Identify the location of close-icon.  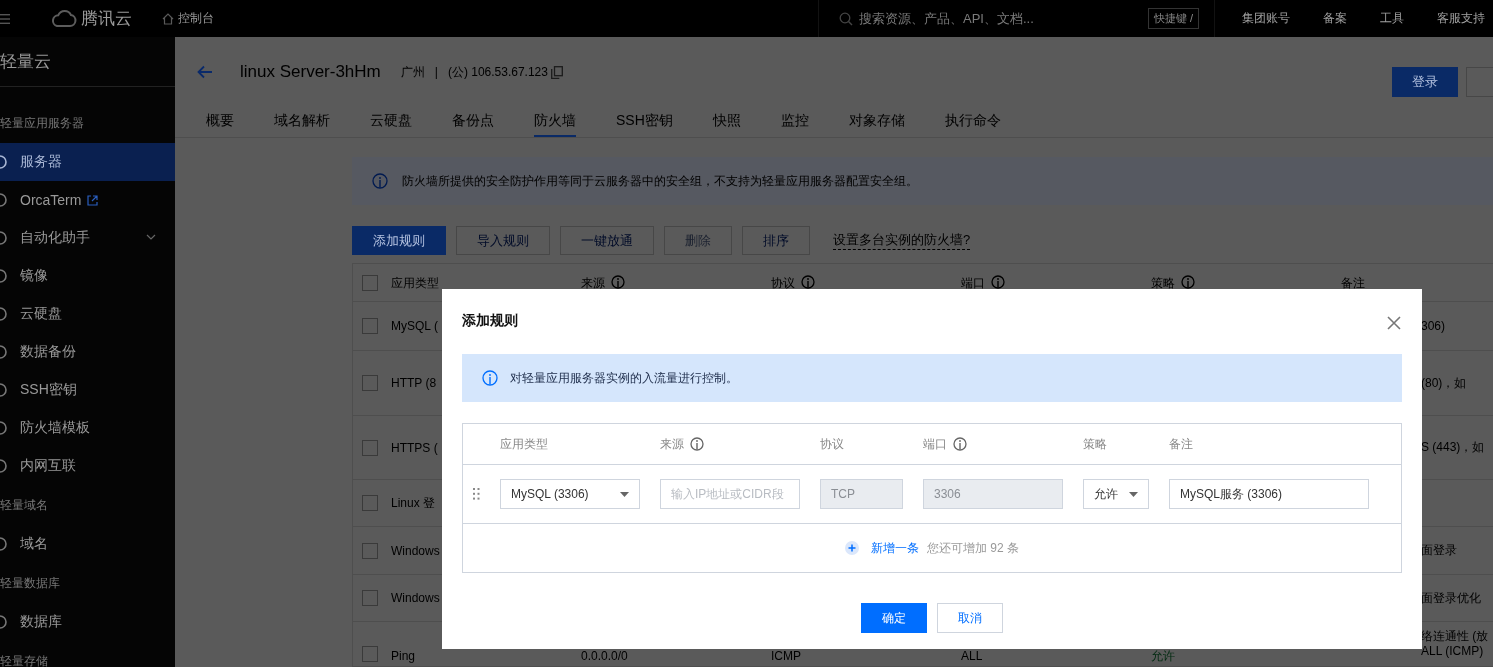
(1394, 323).